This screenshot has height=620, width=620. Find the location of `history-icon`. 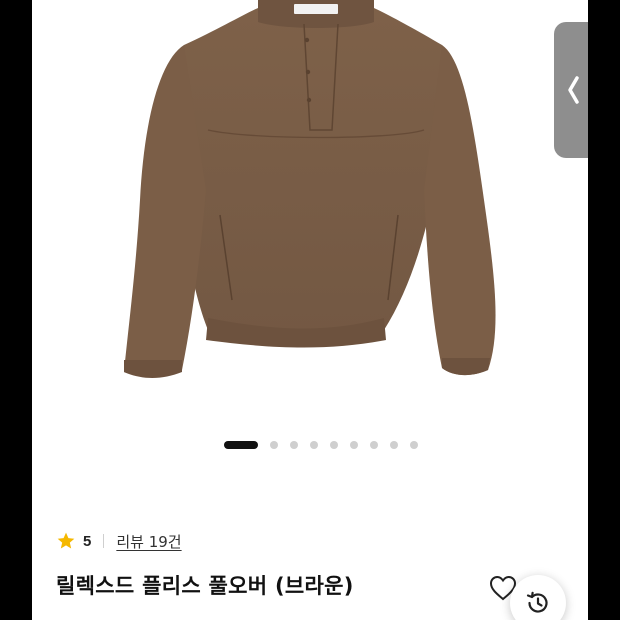

history-icon is located at coordinates (537, 602).